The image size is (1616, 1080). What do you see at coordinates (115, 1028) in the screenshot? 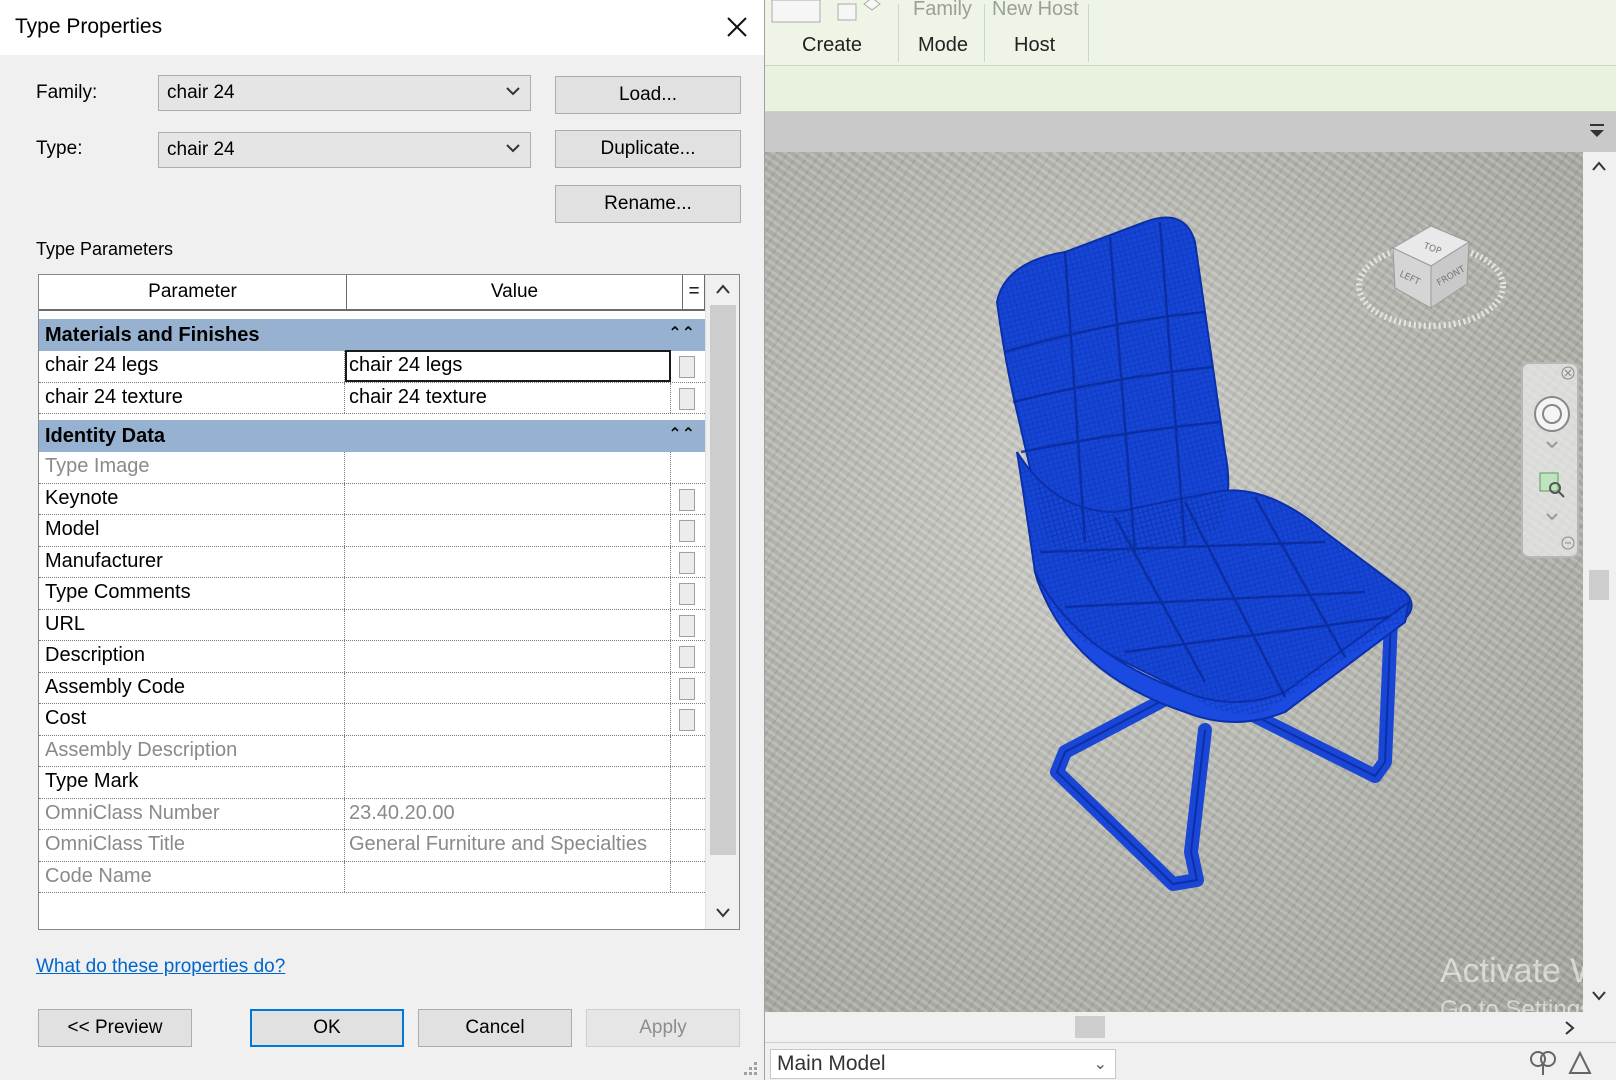
I see `preview-button: << Preview` at bounding box center [115, 1028].